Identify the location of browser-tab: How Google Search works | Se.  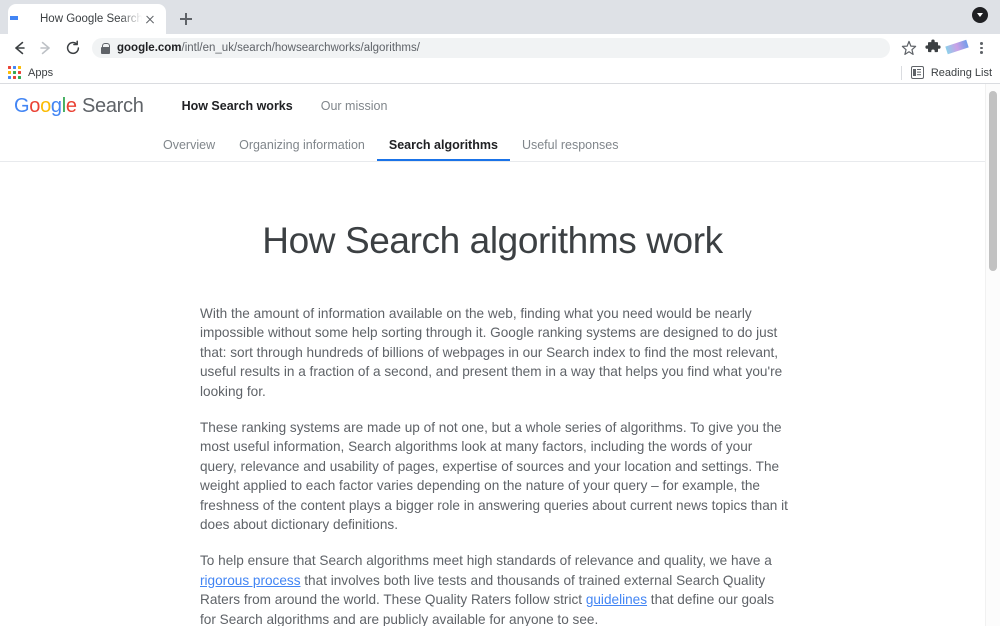
(87, 19).